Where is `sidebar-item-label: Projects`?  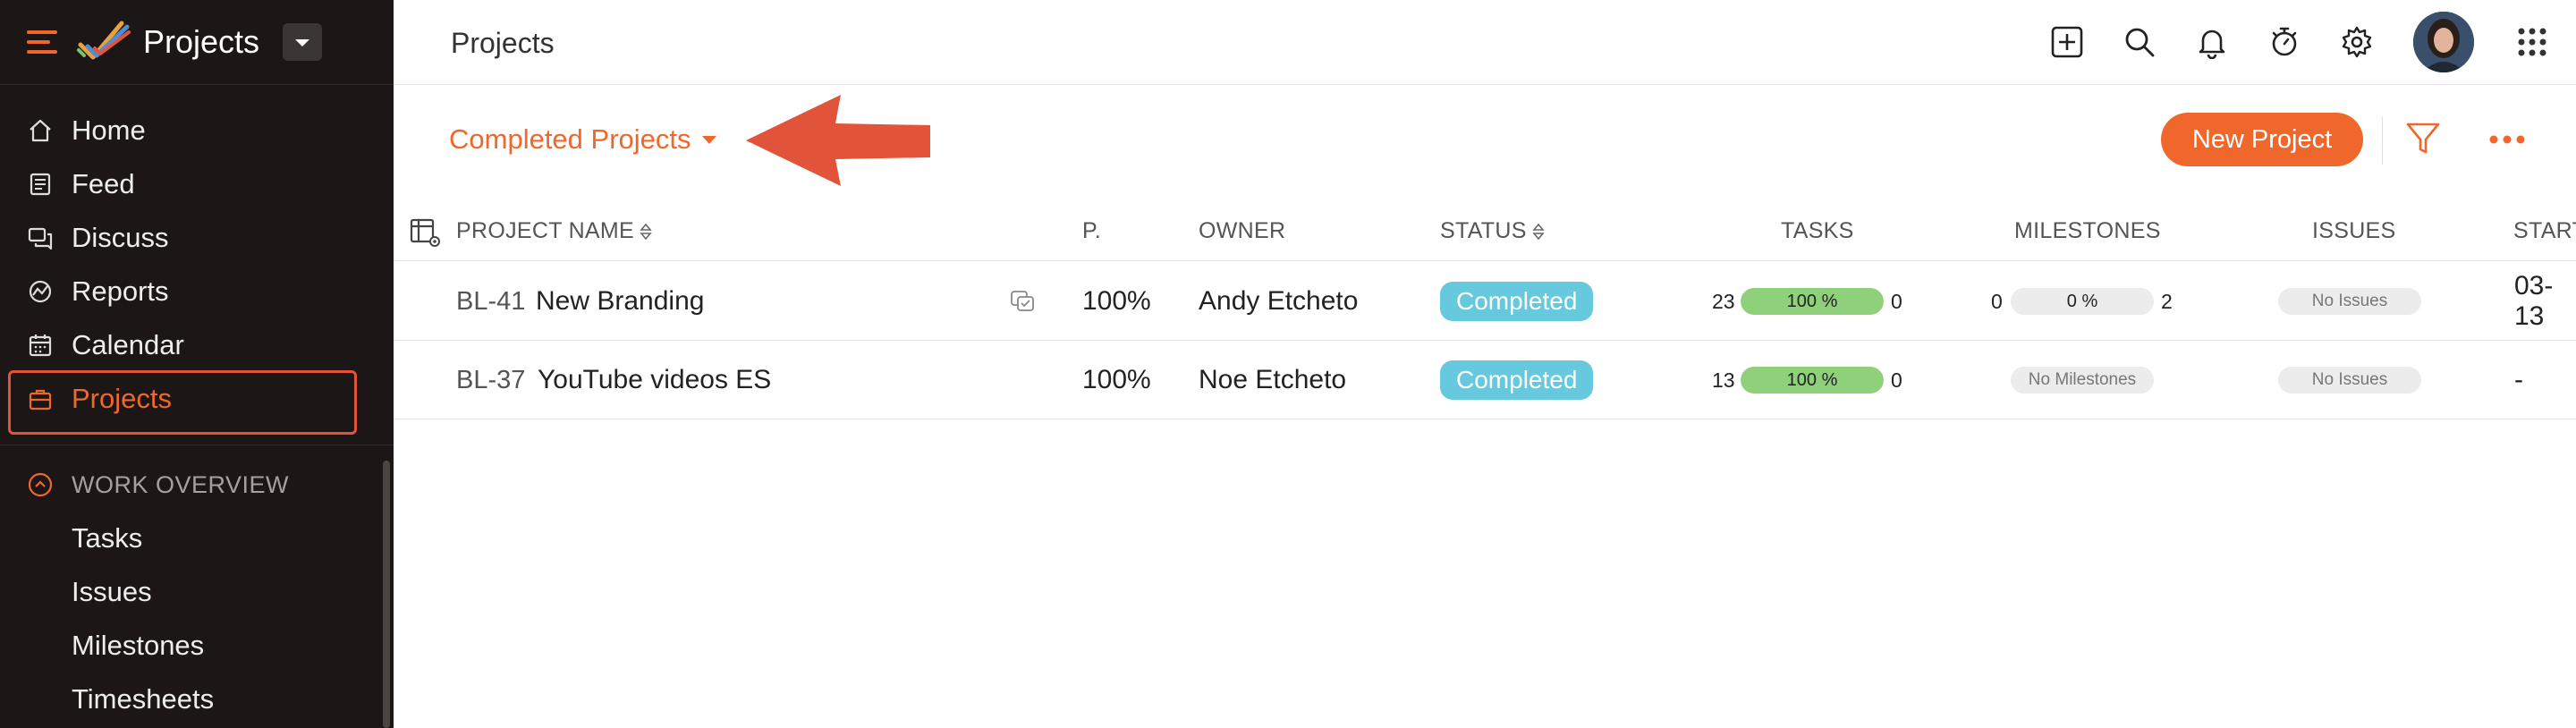
sidebar-item-label: Projects is located at coordinates (122, 398).